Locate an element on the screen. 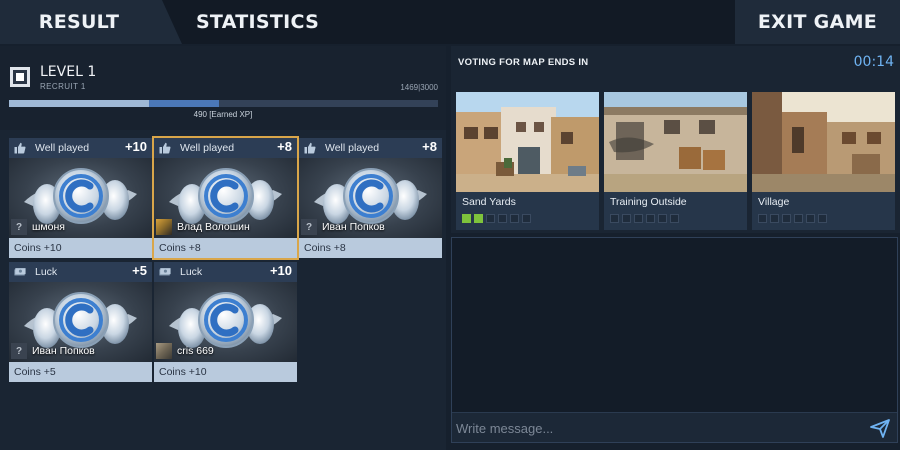 This screenshot has width=900, height=450. player-name: Иван Попков is located at coordinates (353, 227).